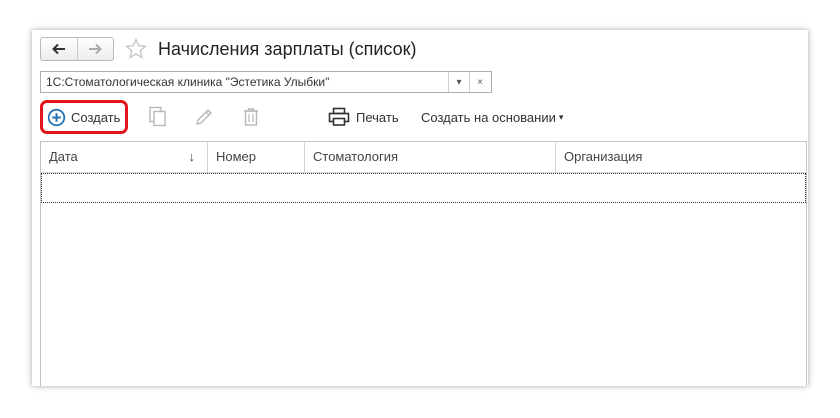 This screenshot has width=840, height=418. Describe the element at coordinates (488, 117) in the screenshot. I see `create-based-on-label: Создать на основании` at that location.